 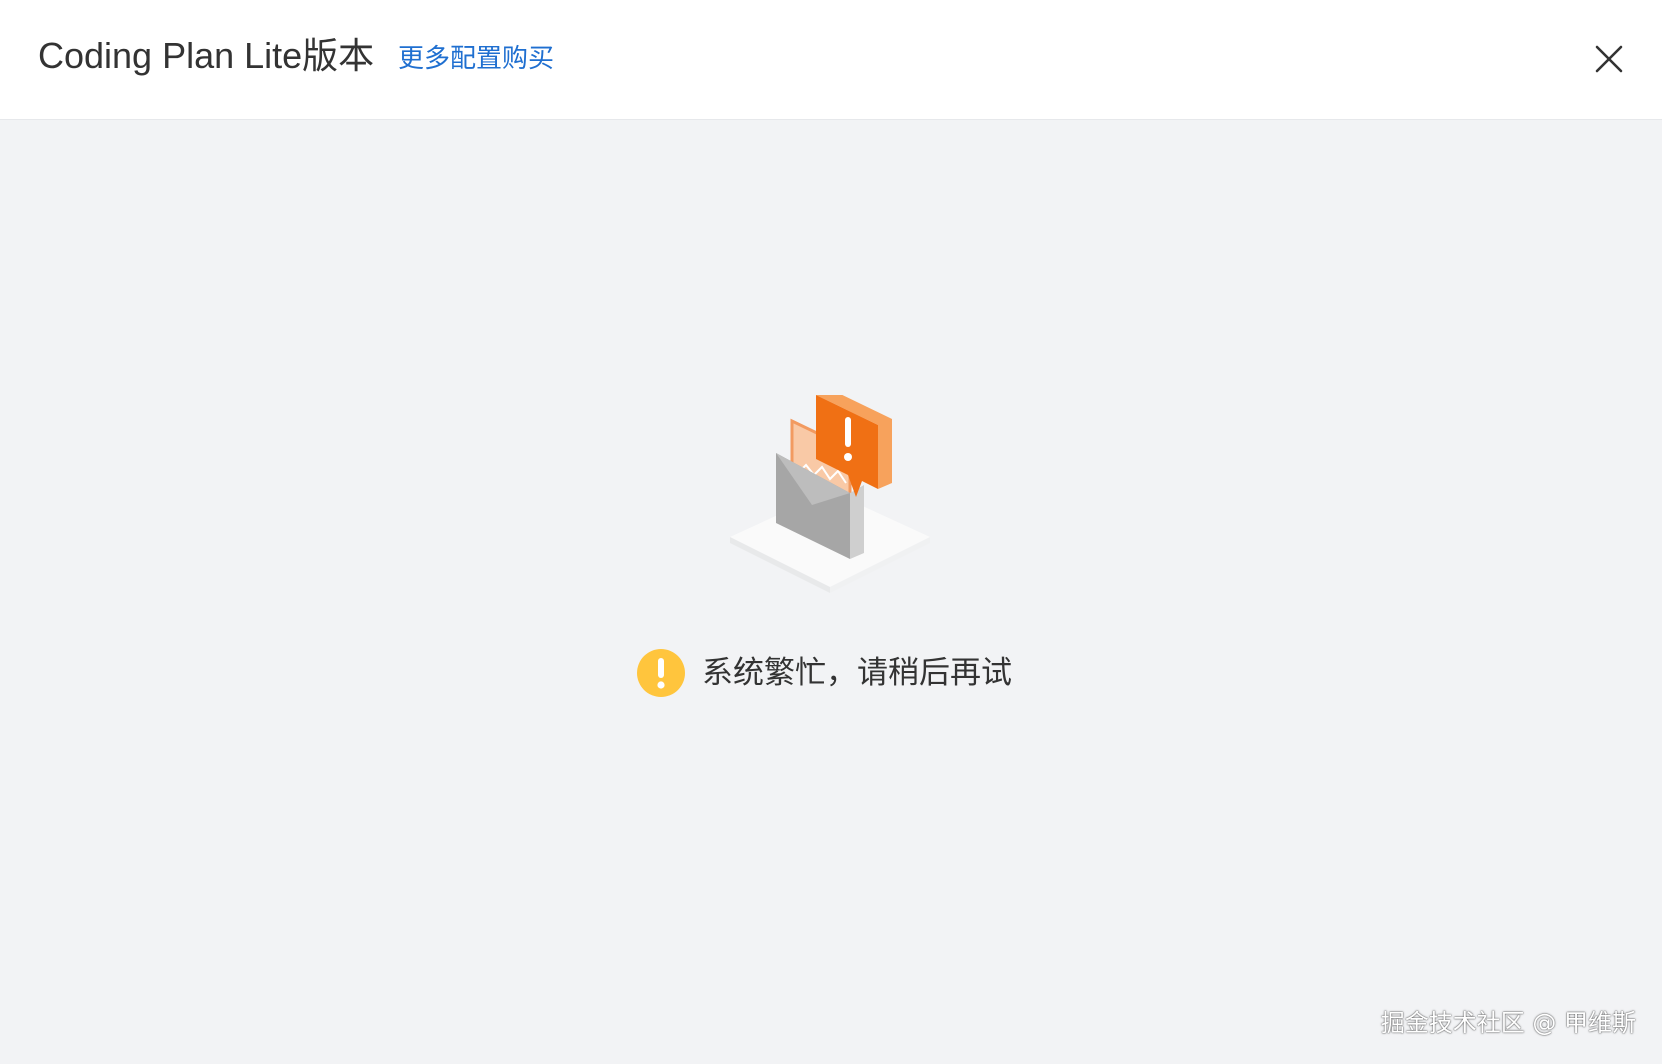 I want to click on close-button, so click(x=1609, y=59).